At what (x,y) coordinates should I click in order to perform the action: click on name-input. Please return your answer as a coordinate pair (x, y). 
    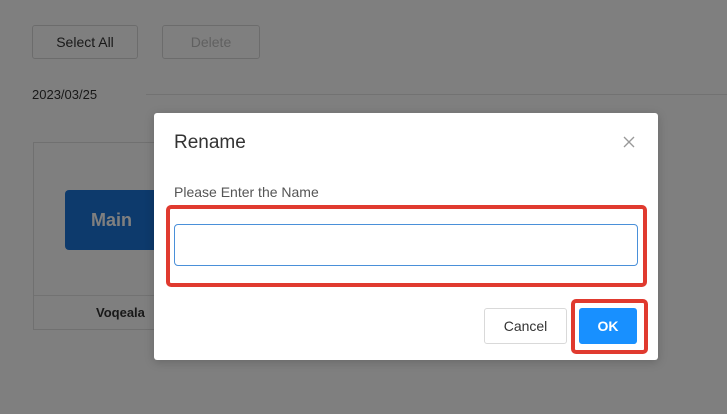
    Looking at the image, I should click on (406, 245).